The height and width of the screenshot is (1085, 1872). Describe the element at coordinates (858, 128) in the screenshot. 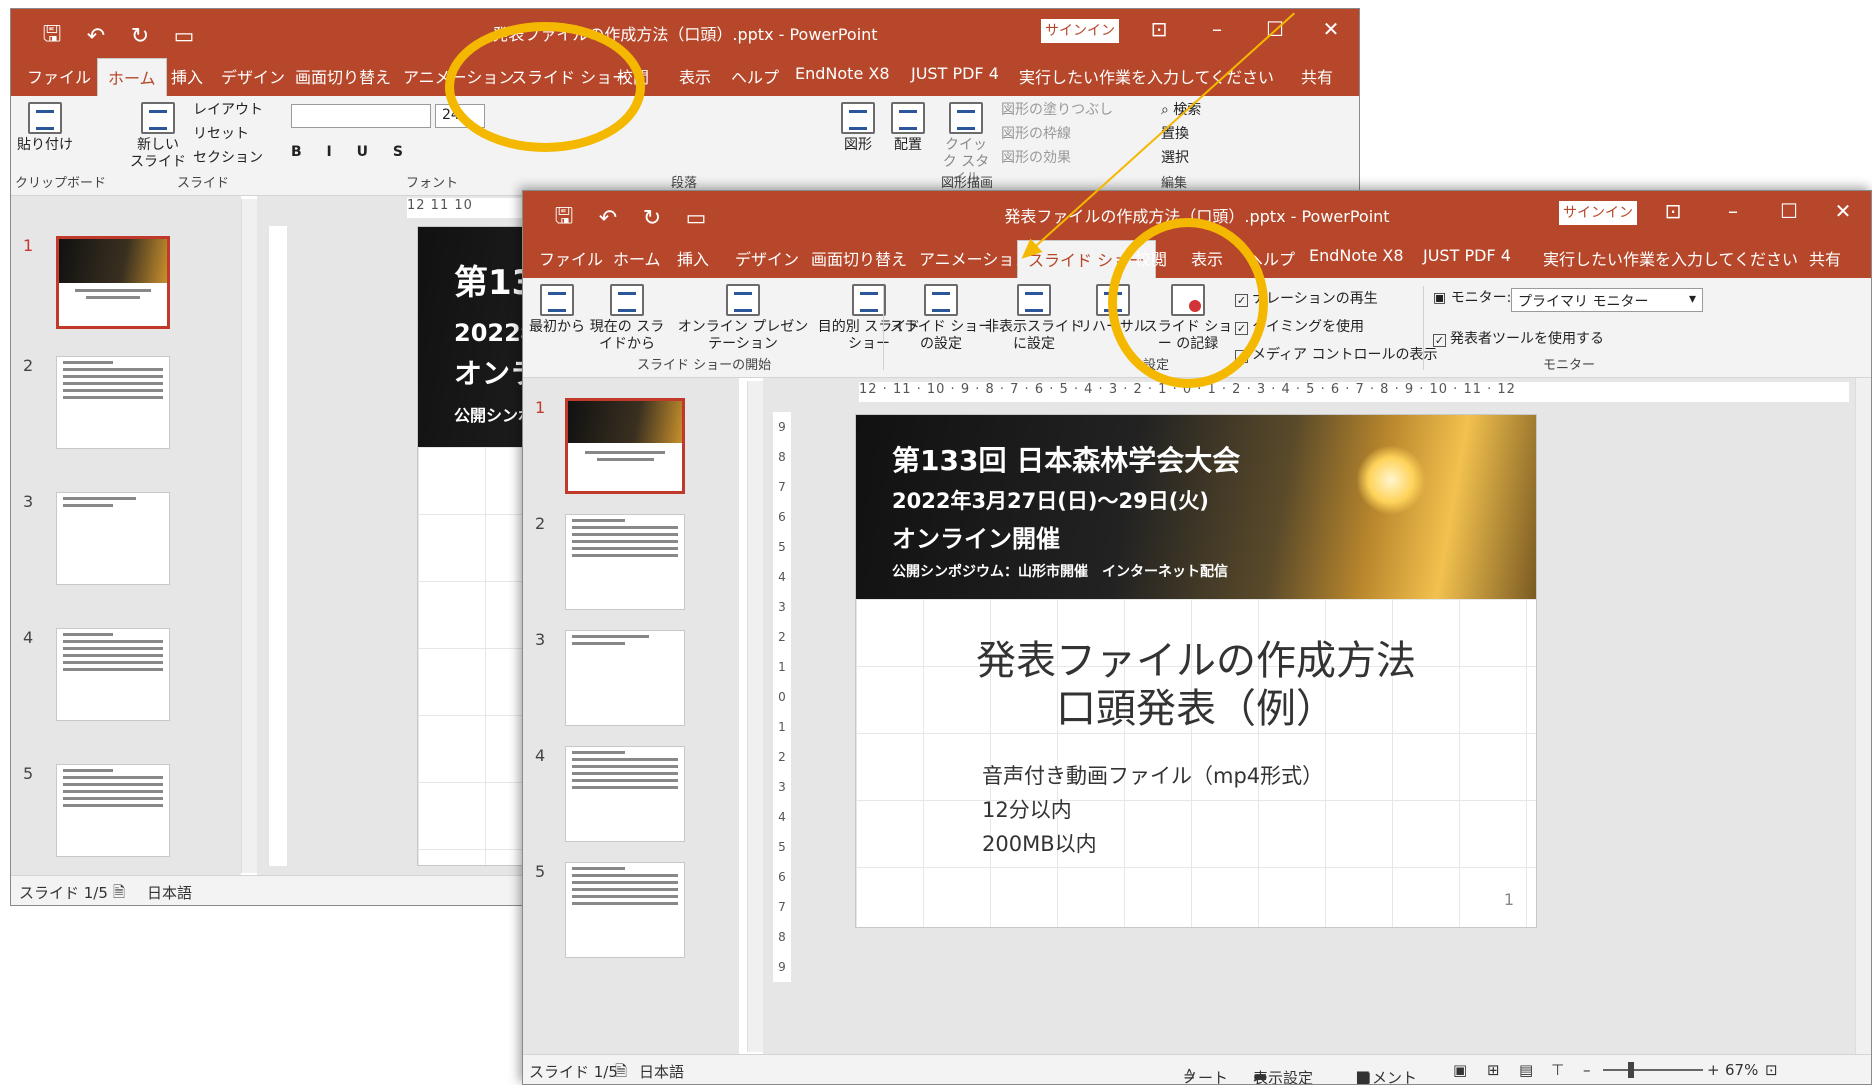

I see `shape-button: 図形` at that location.